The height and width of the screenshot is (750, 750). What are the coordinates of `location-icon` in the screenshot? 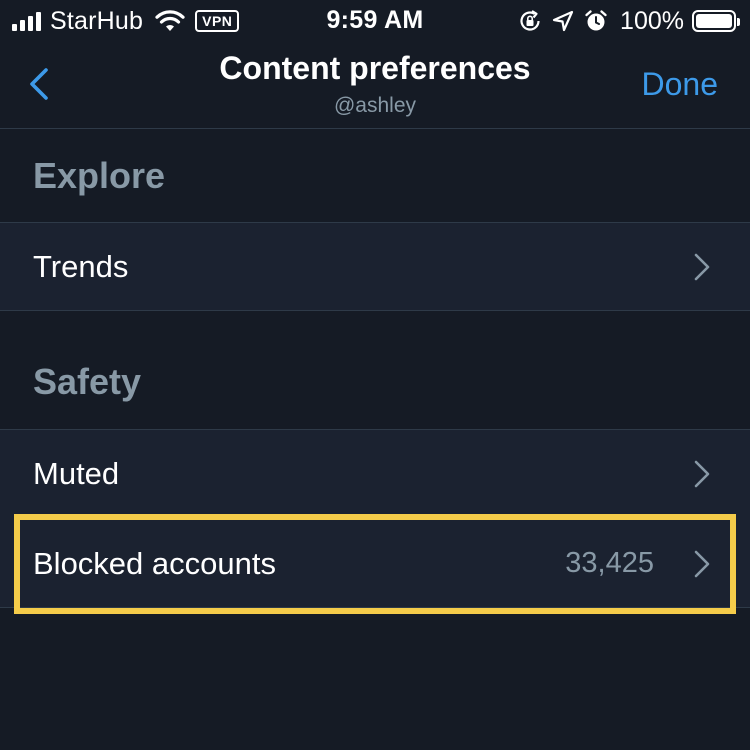 It's located at (563, 21).